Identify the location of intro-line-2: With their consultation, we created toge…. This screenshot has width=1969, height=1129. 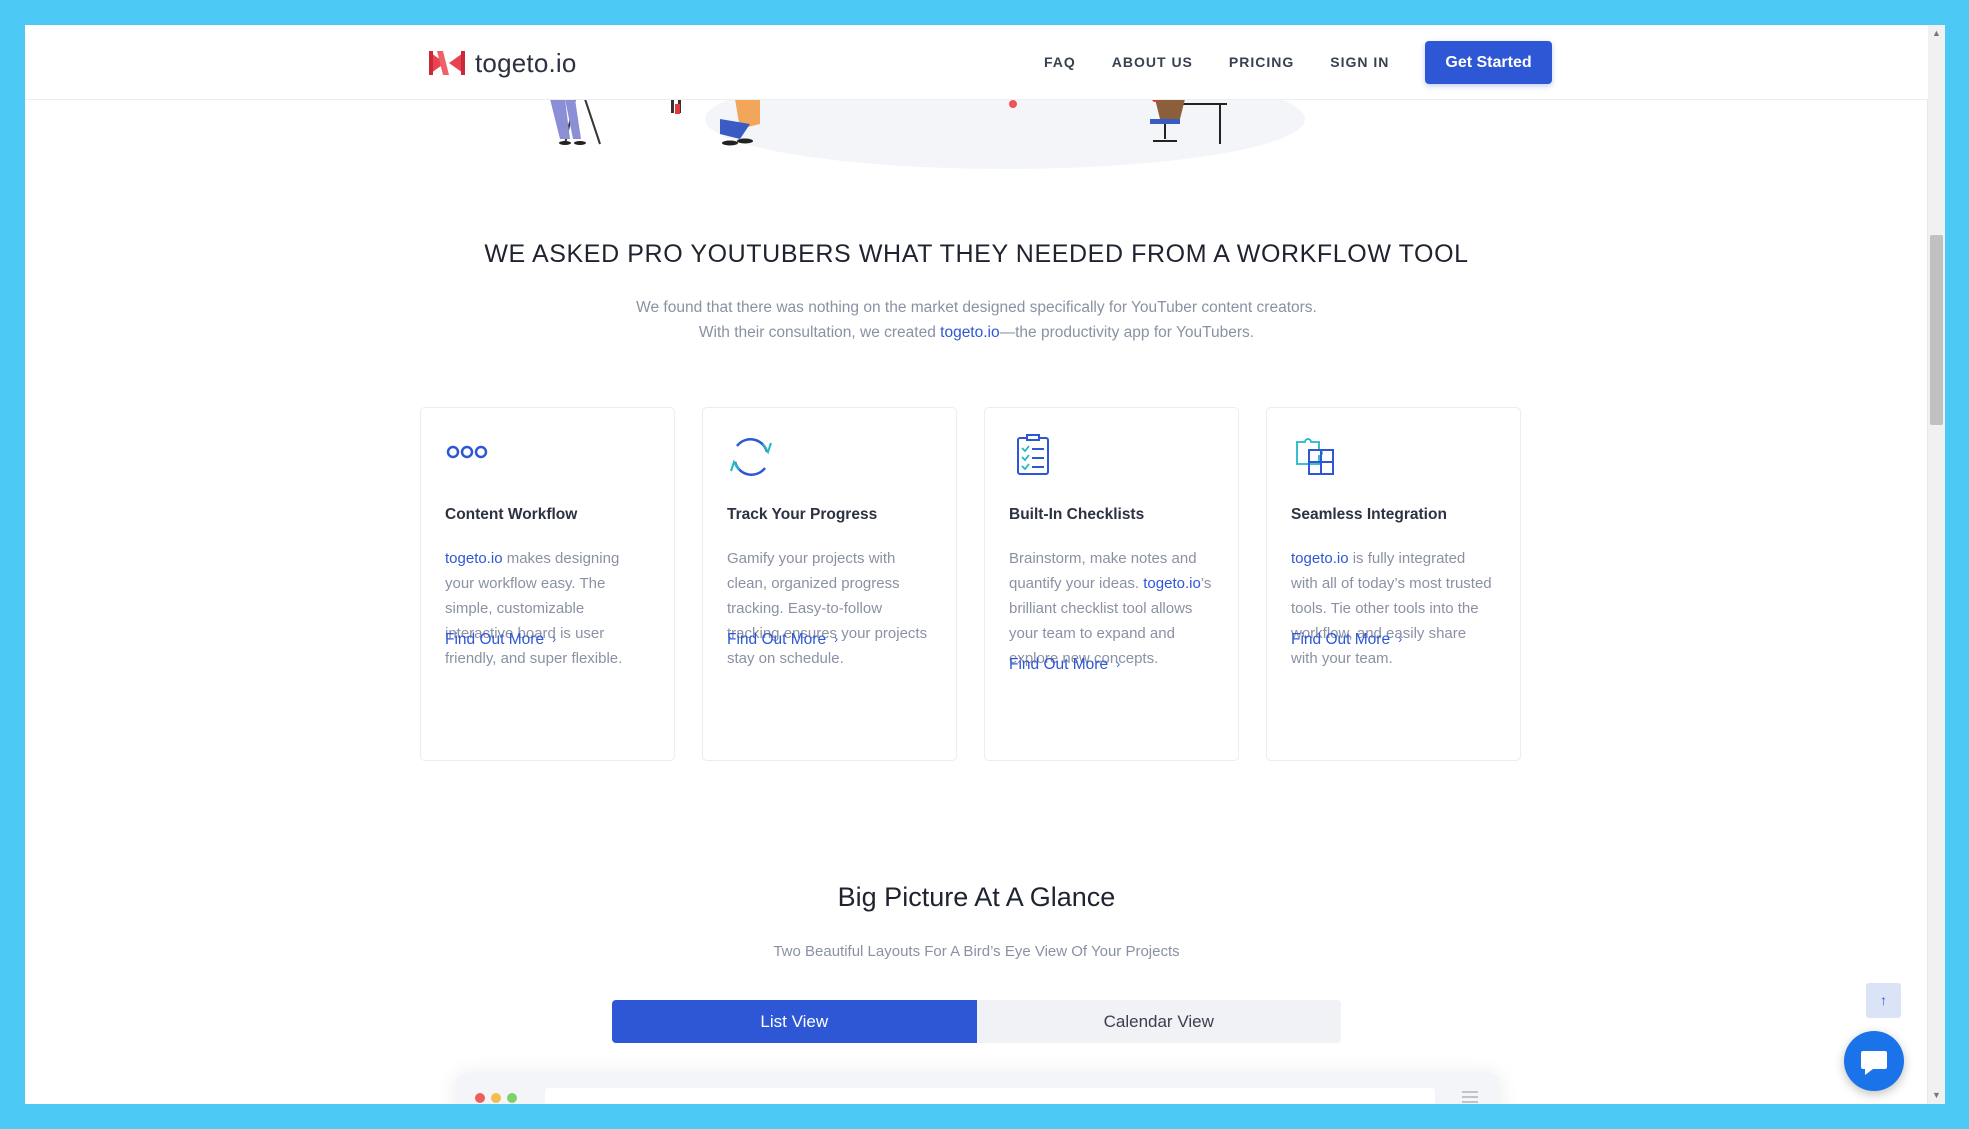
(976, 332).